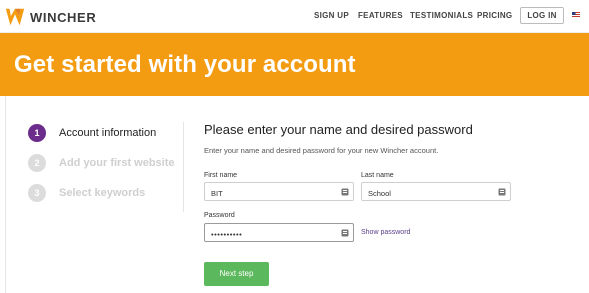 This screenshot has height=293, width=589. I want to click on step-add-website: 2 Add your first website, so click(101, 163).